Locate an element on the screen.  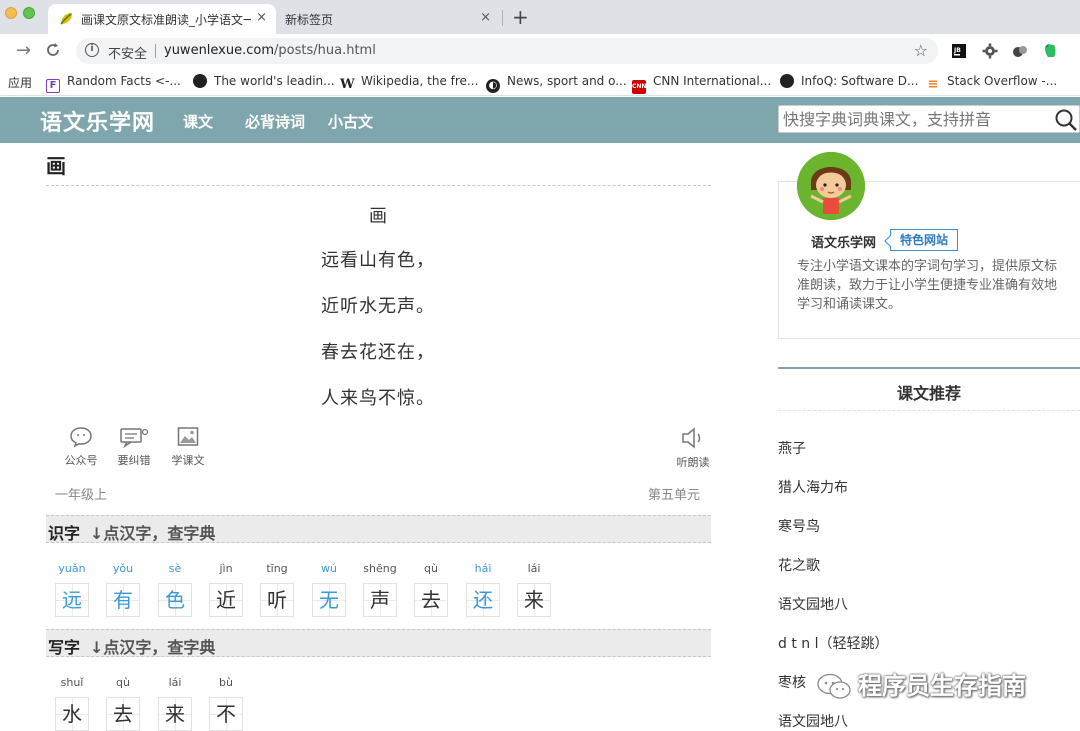
char-card: sè 色 is located at coordinates (175, 589).